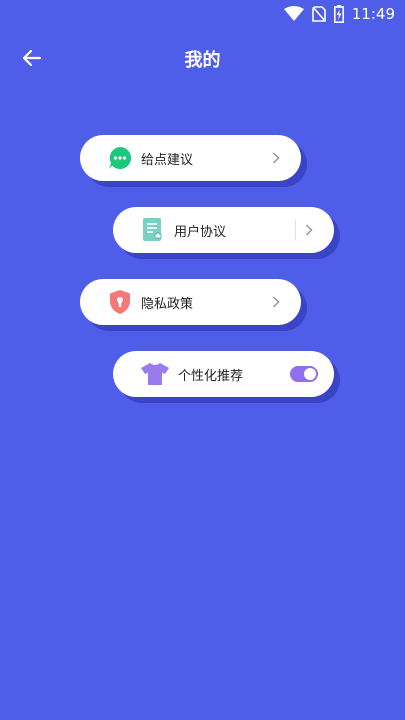  I want to click on chevron-divider, so click(295, 230).